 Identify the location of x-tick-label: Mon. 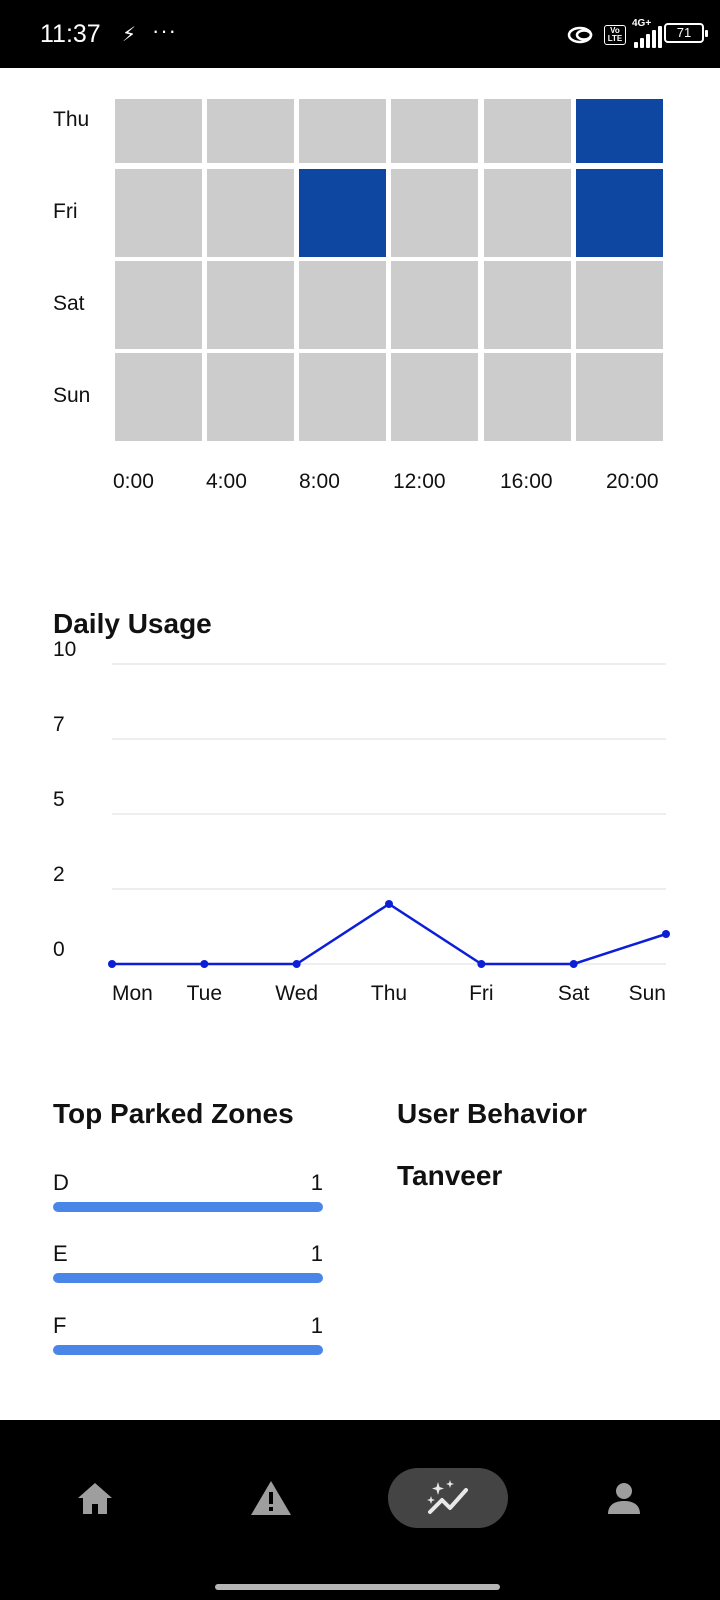
(132, 993).